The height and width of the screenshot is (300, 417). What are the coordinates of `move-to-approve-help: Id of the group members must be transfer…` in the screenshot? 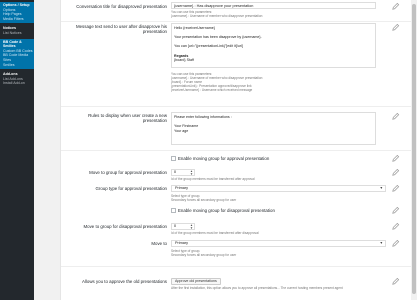 It's located at (213, 179).